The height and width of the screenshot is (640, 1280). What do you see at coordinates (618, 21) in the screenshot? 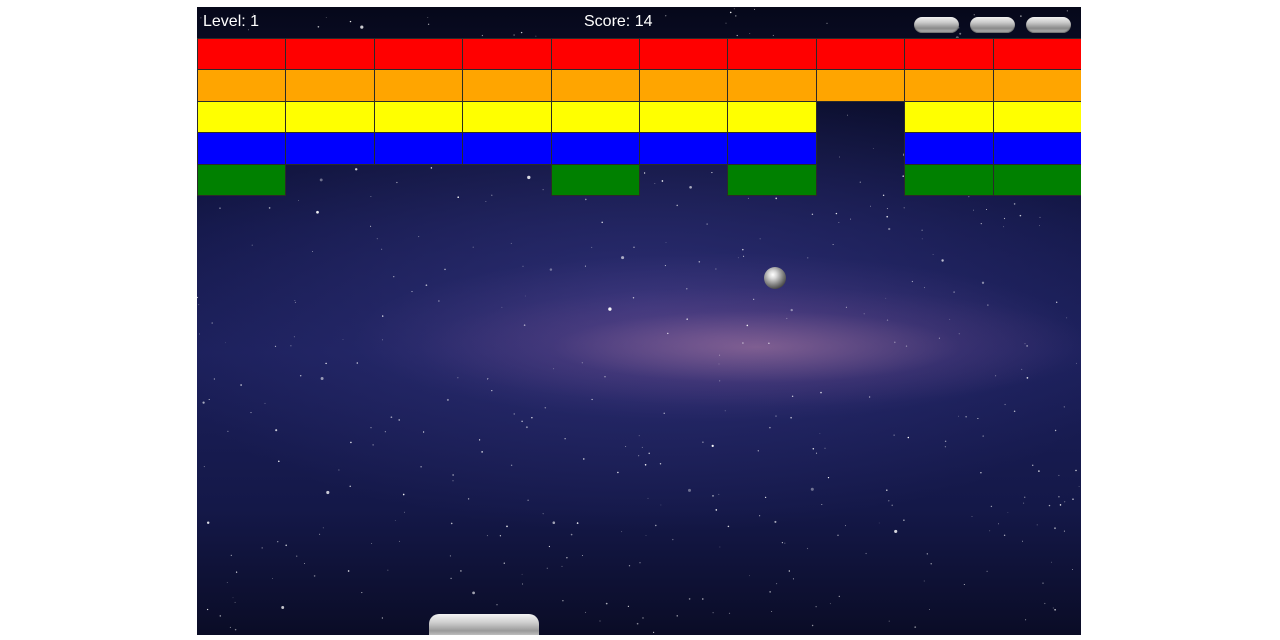
I see `score-display: Score: 14` at bounding box center [618, 21].